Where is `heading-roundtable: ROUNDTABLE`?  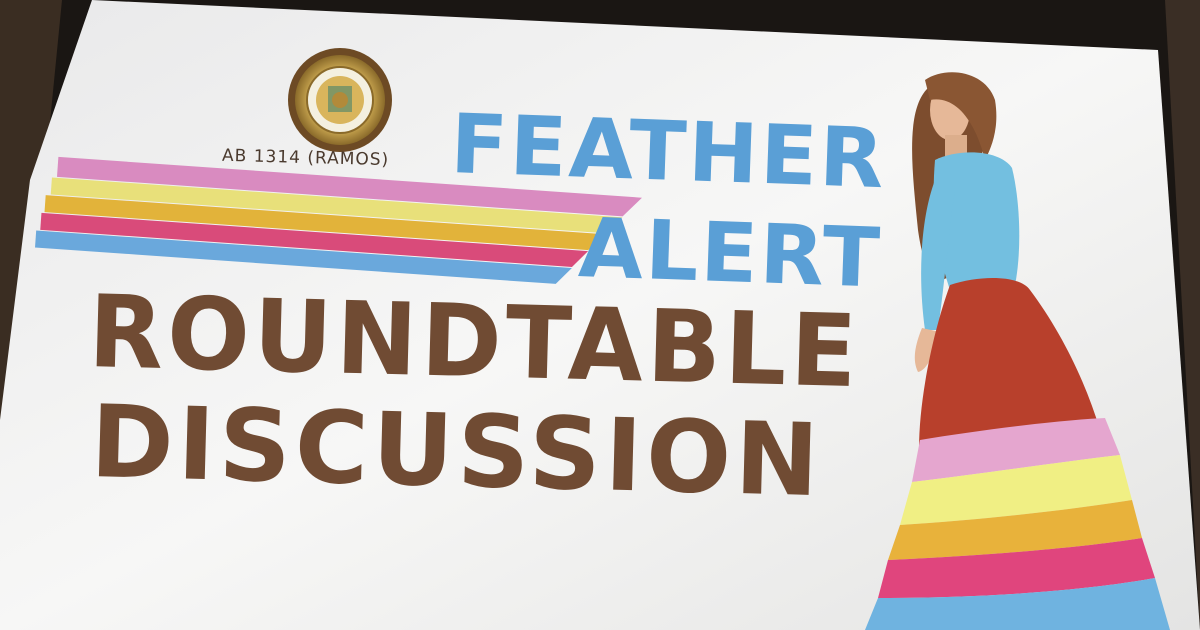 heading-roundtable: ROUNDTABLE is located at coordinates (475, 342).